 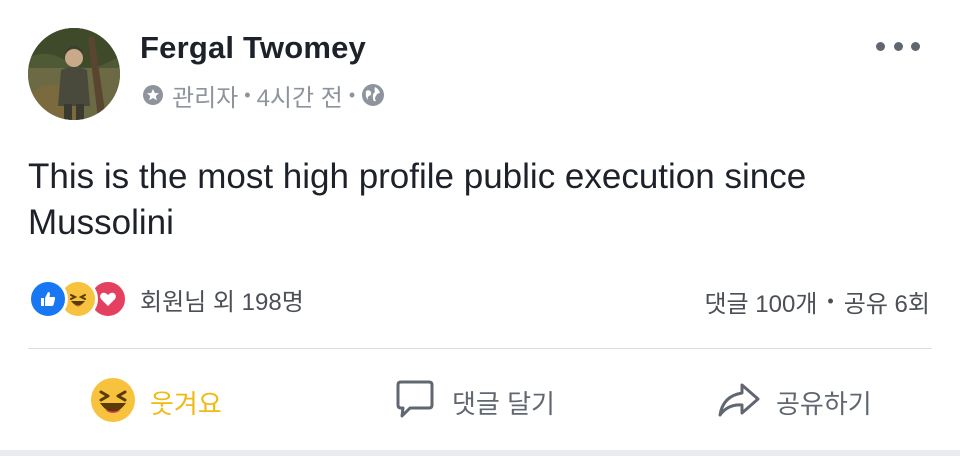 I want to click on reactions-summary: 회원님 외 198명, so click(x=166, y=299).